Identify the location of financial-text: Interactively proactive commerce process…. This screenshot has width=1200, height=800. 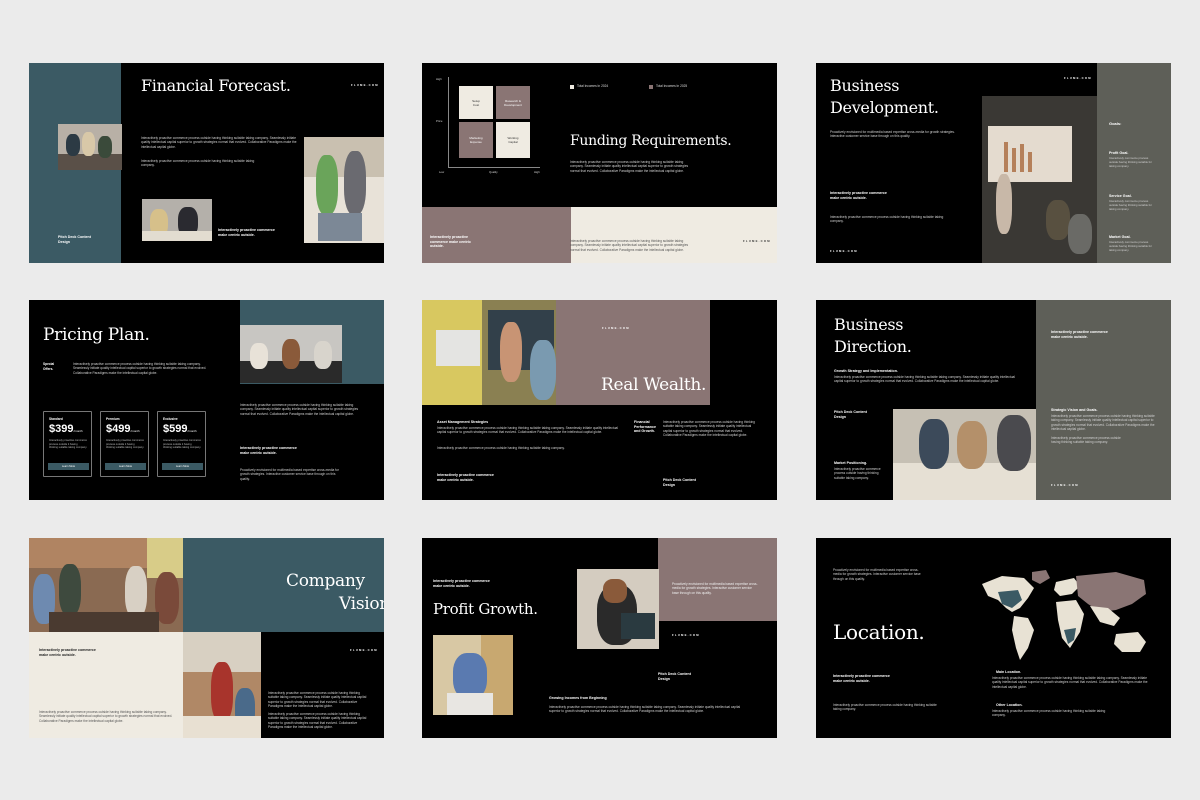
(709, 429).